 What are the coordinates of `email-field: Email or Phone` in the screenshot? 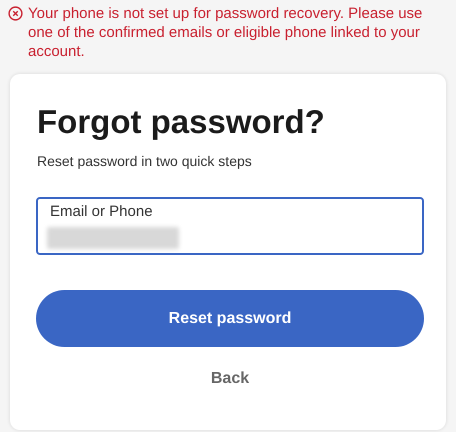 It's located at (230, 226).